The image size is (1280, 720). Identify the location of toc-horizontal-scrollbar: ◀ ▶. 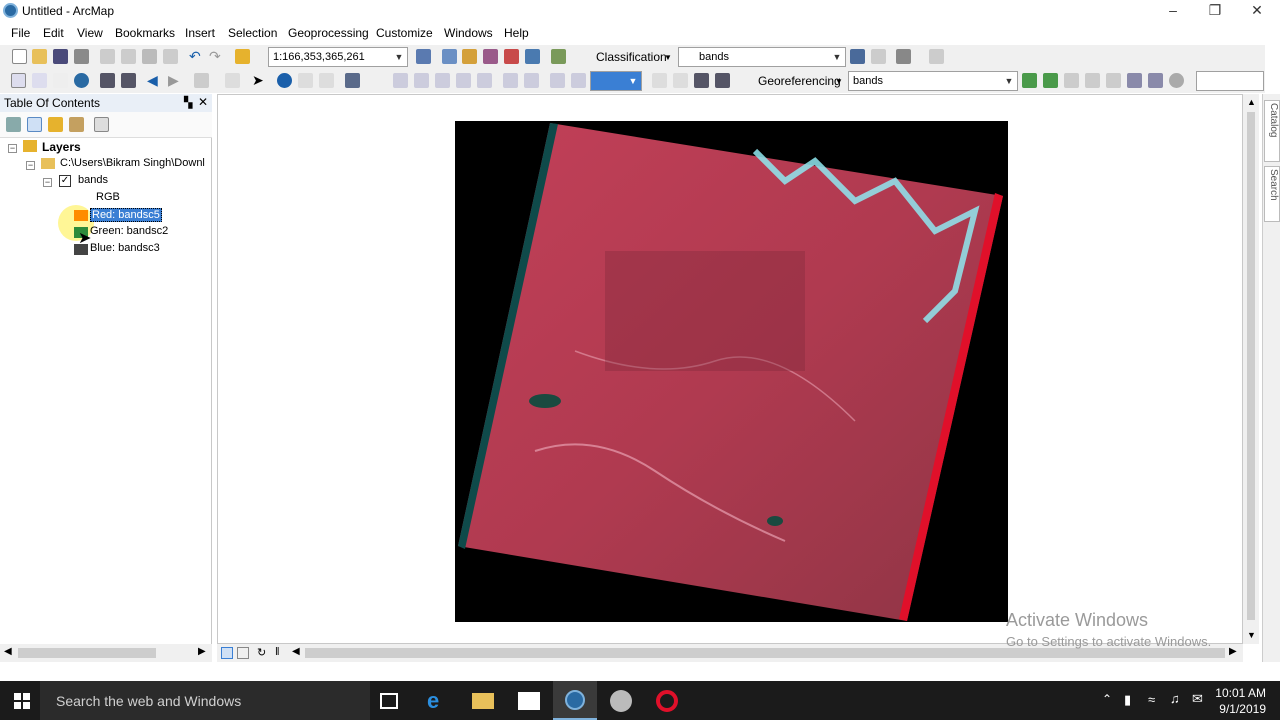
(106, 653).